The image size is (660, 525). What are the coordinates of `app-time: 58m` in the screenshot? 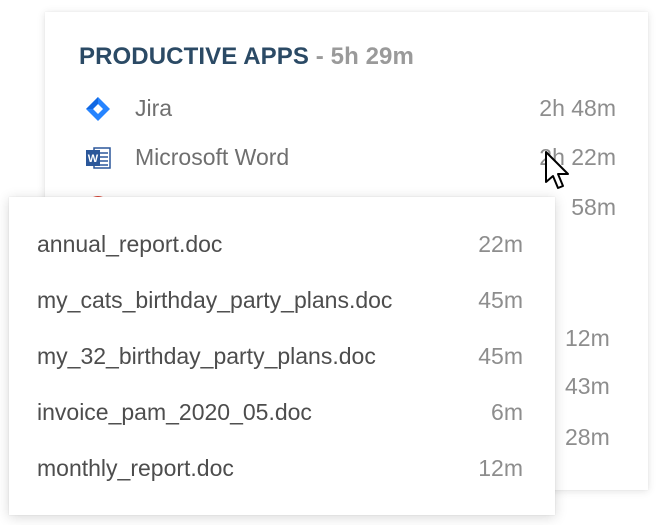 It's located at (593, 207).